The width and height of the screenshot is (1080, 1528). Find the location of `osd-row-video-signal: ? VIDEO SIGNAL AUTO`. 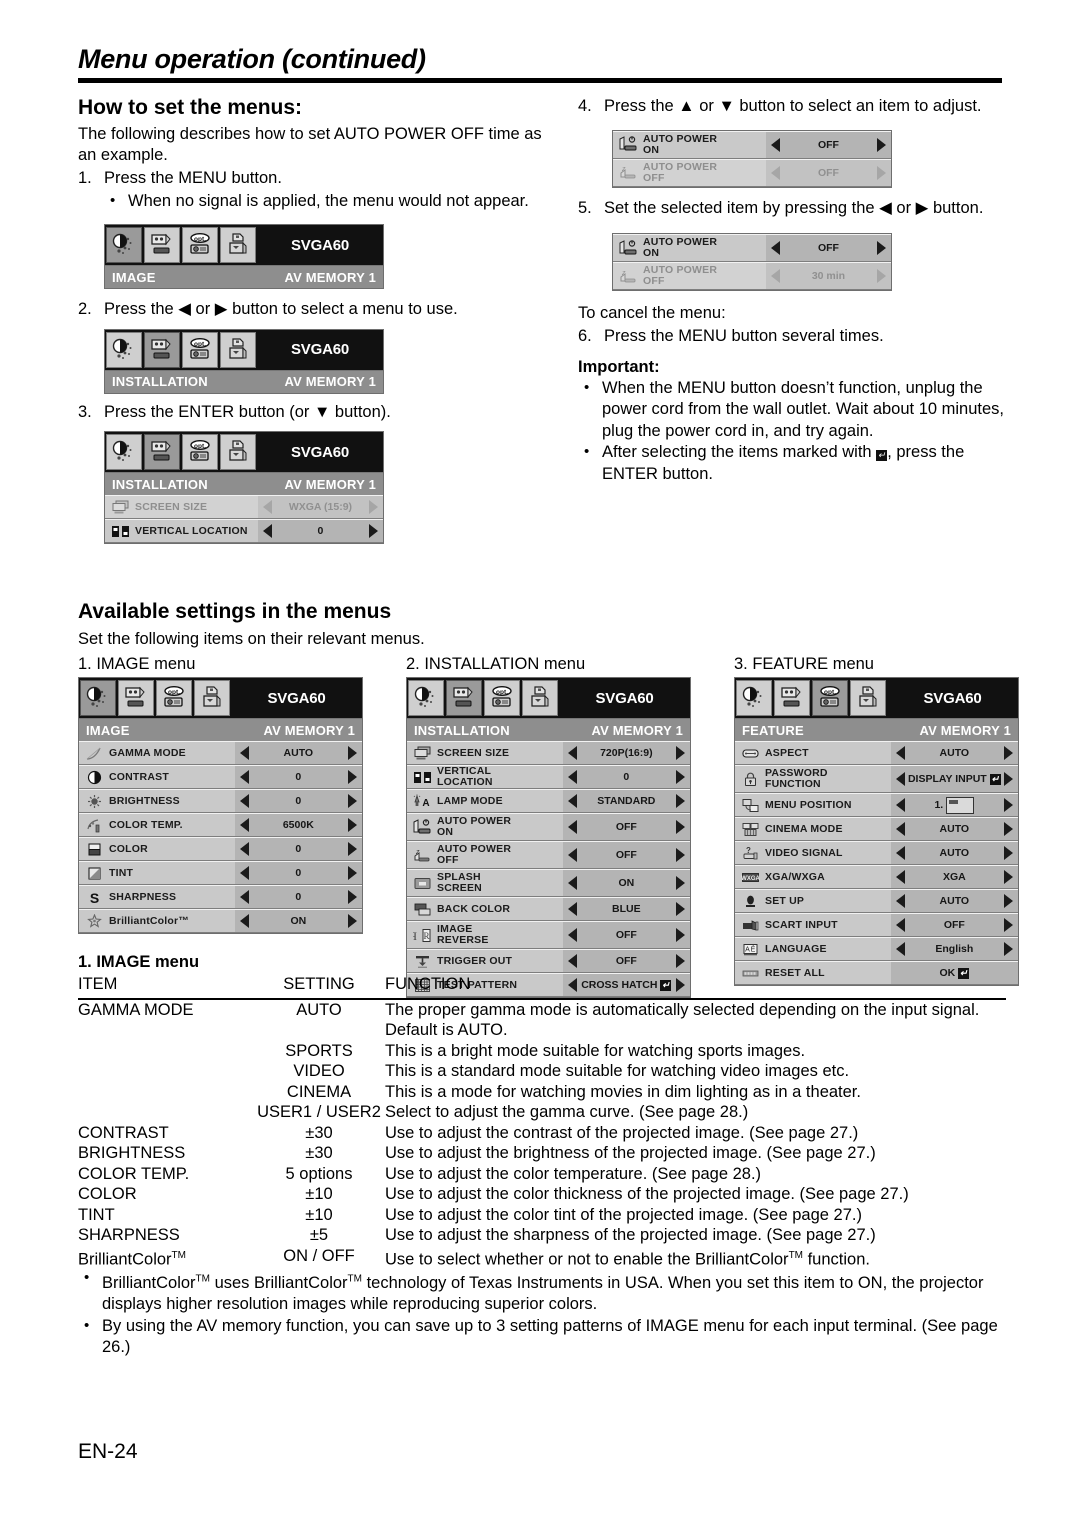

osd-row-video-signal: ? VIDEO SIGNAL AUTO is located at coordinates (876, 853).